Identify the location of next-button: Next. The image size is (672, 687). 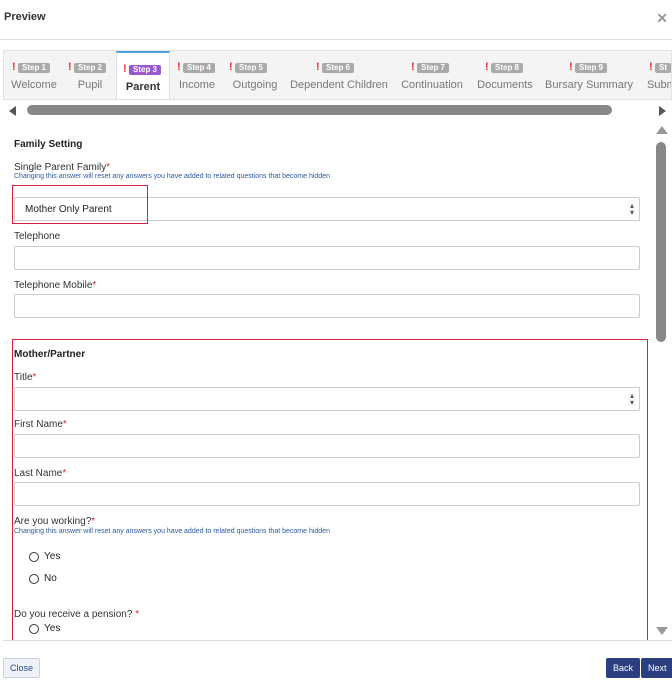
(656, 668).